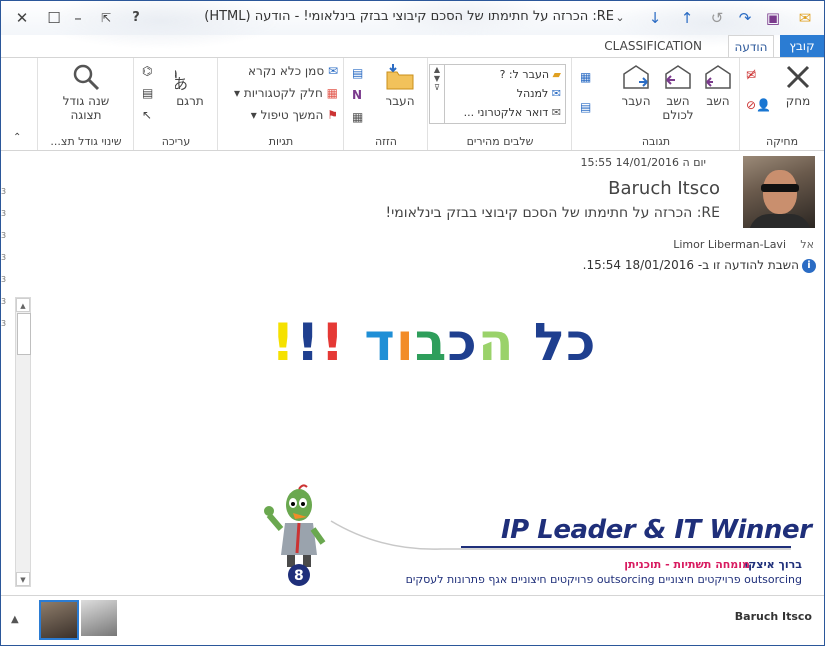 The image size is (825, 646). I want to click on reply-all-icon, so click(678, 77).